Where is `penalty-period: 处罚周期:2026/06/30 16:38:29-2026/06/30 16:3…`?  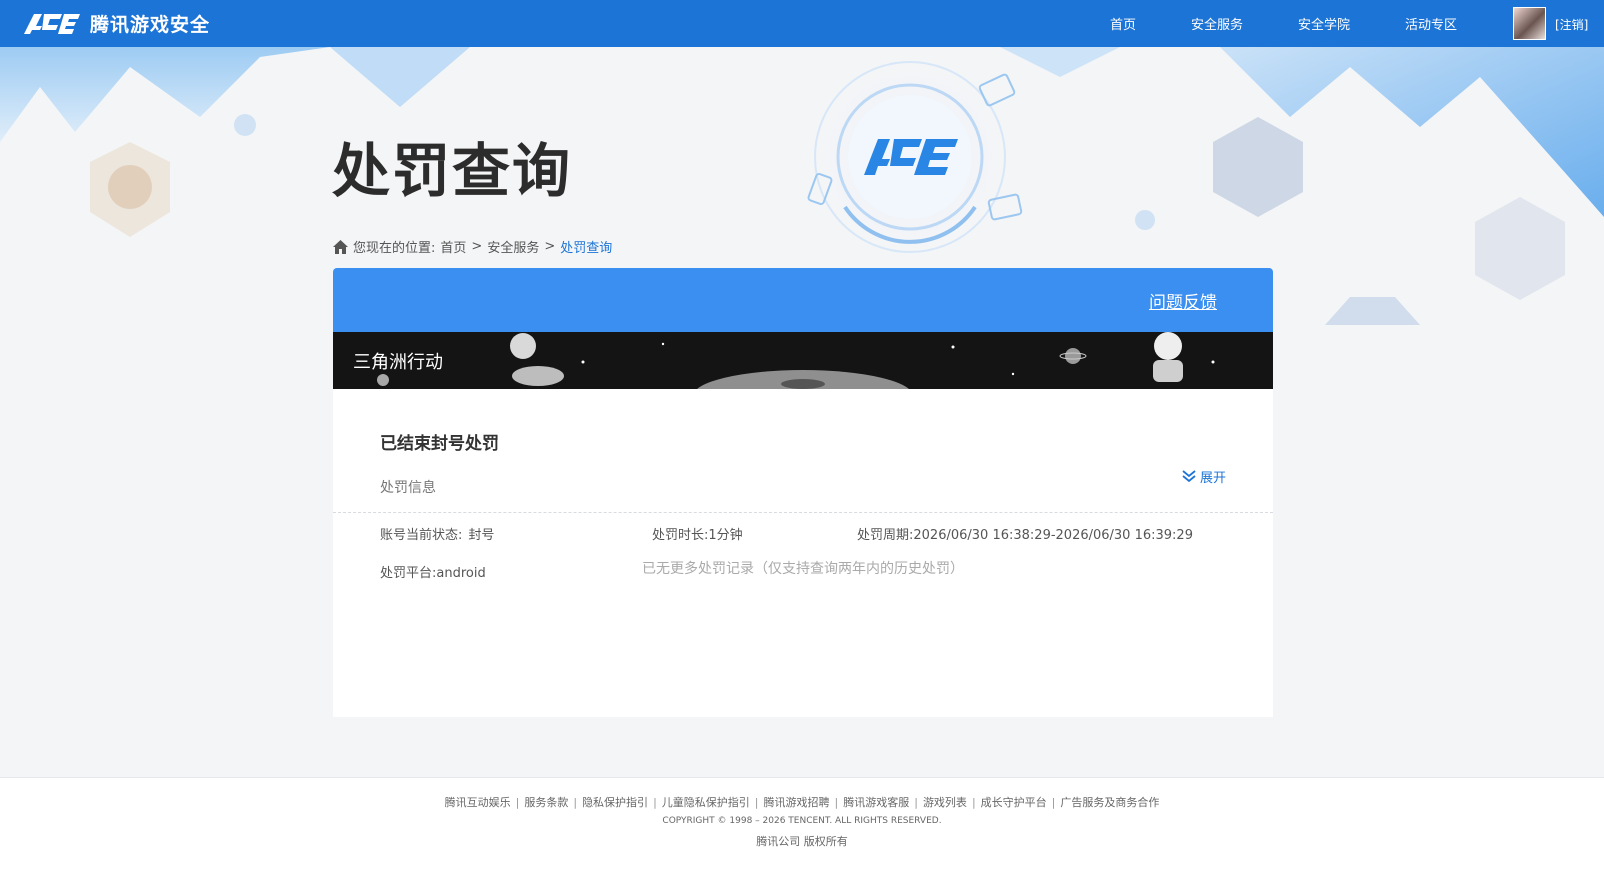
penalty-period: 处罚周期:2026/06/30 16:38:29-2026/06/30 16:3… is located at coordinates (1025, 533).